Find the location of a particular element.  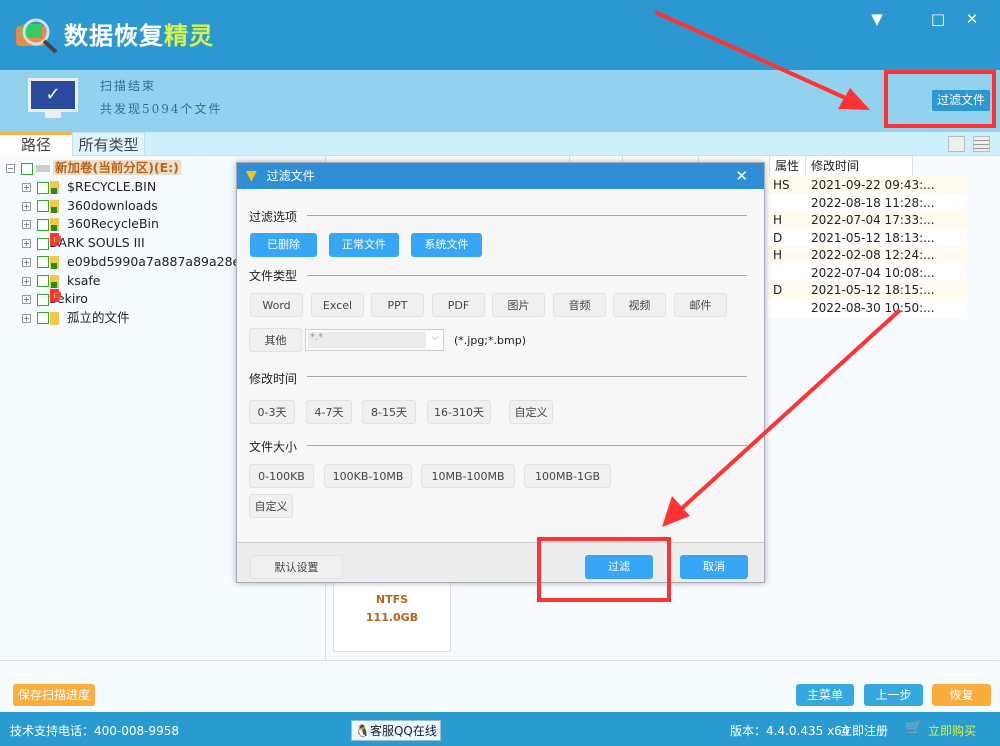

found-count: 共发现5094个文件 is located at coordinates (161, 109).